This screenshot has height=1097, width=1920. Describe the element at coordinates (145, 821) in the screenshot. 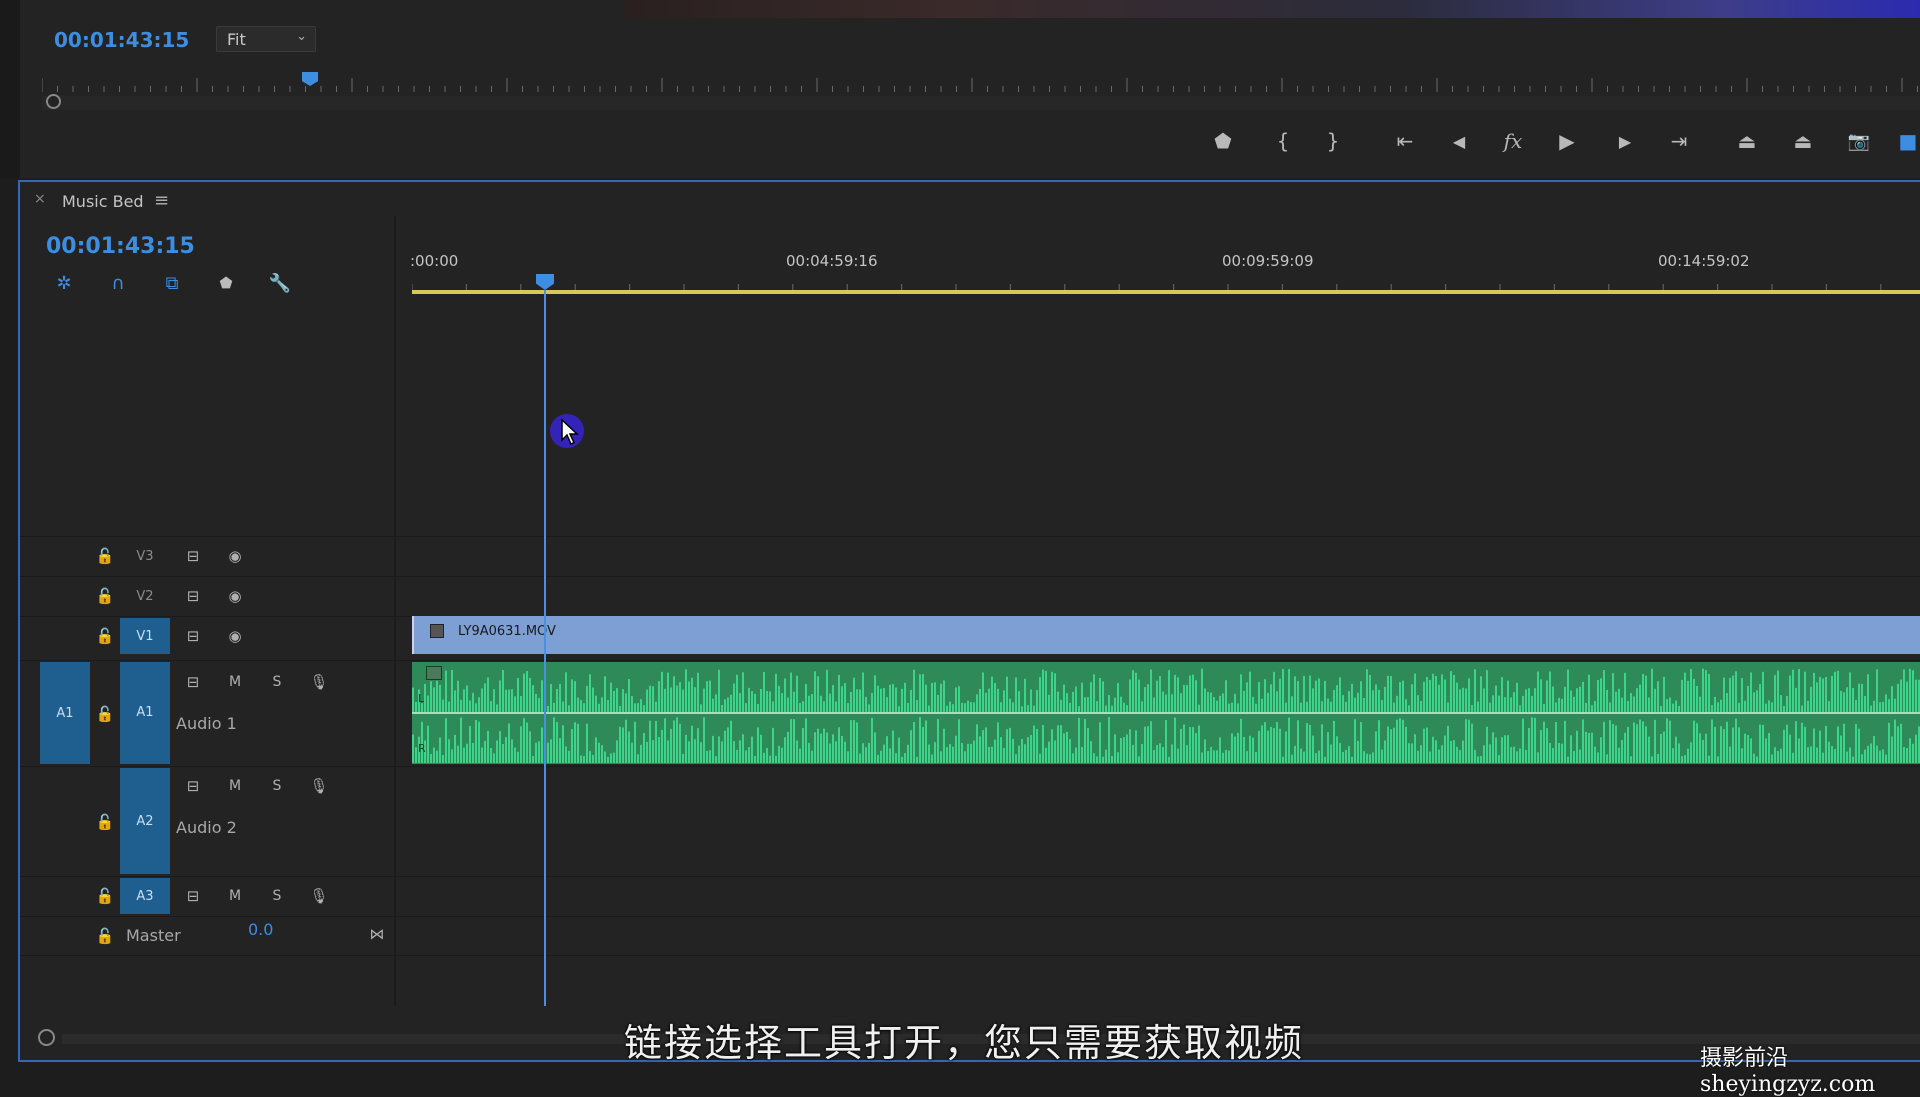

I see `track-label-a2: A2` at that location.